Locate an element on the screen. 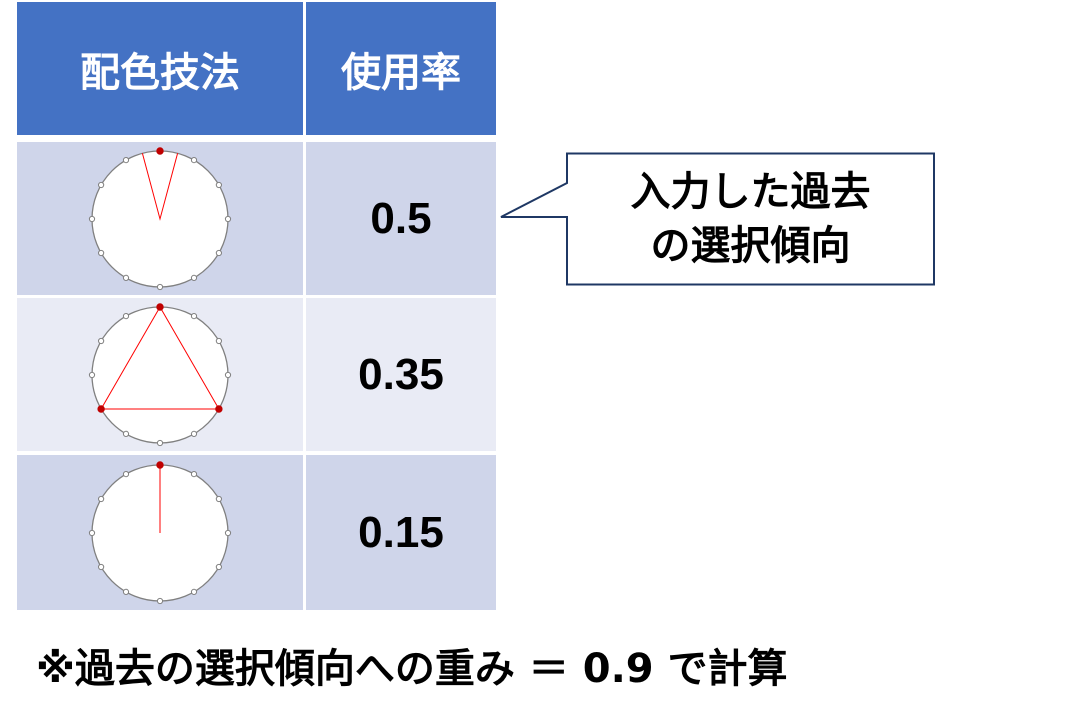 This screenshot has width=1078, height=728. wheel-outline is located at coordinates (160, 374).